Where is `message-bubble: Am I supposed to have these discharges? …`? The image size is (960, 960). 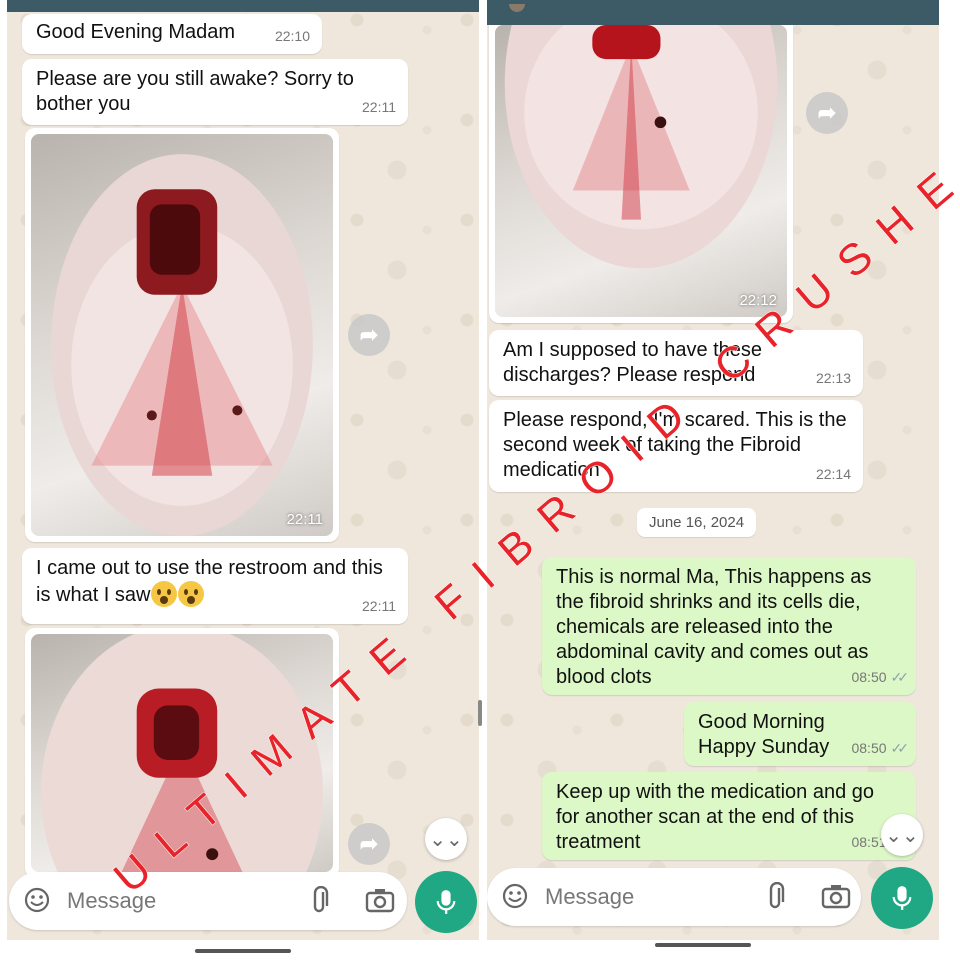
message-bubble: Am I supposed to have these discharges? … is located at coordinates (676, 363).